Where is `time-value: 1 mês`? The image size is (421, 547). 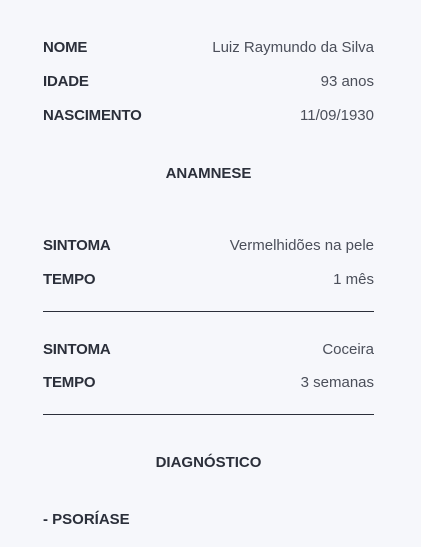 time-value: 1 mês is located at coordinates (353, 279).